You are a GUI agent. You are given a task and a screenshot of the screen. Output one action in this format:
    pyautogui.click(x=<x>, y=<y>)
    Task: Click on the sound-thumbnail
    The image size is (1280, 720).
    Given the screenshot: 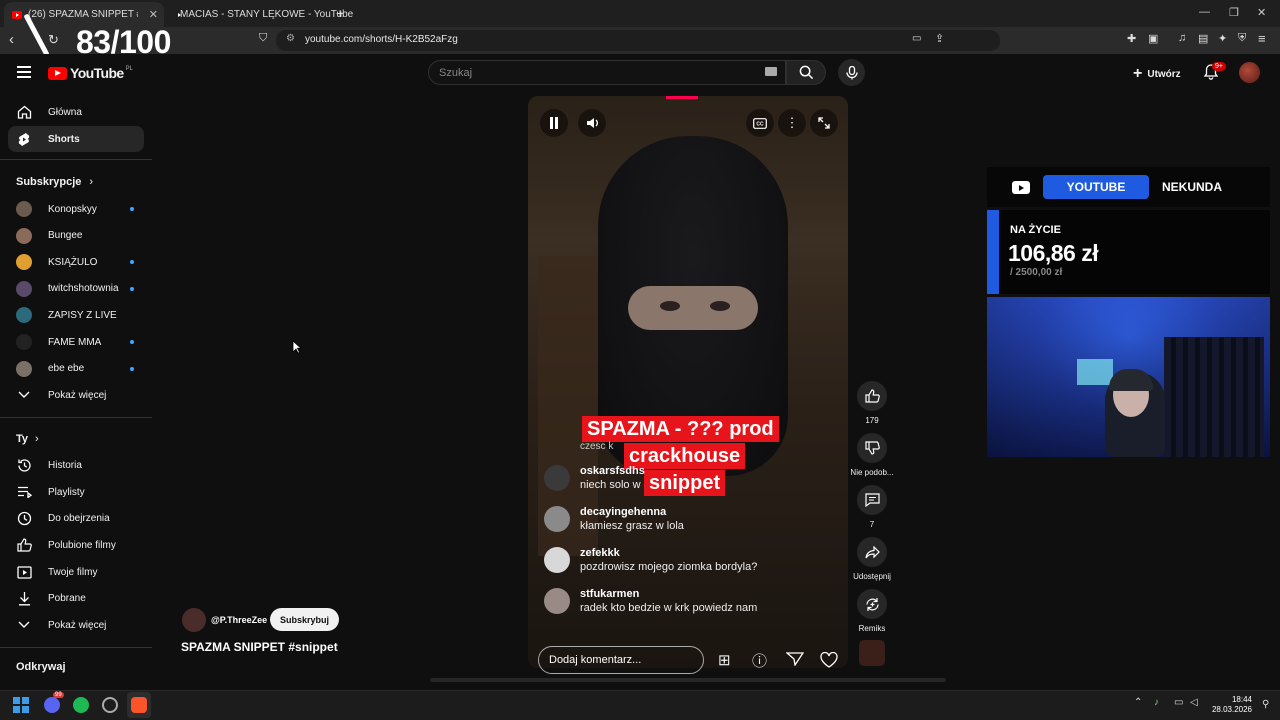 What is the action you would take?
    pyautogui.click(x=872, y=653)
    